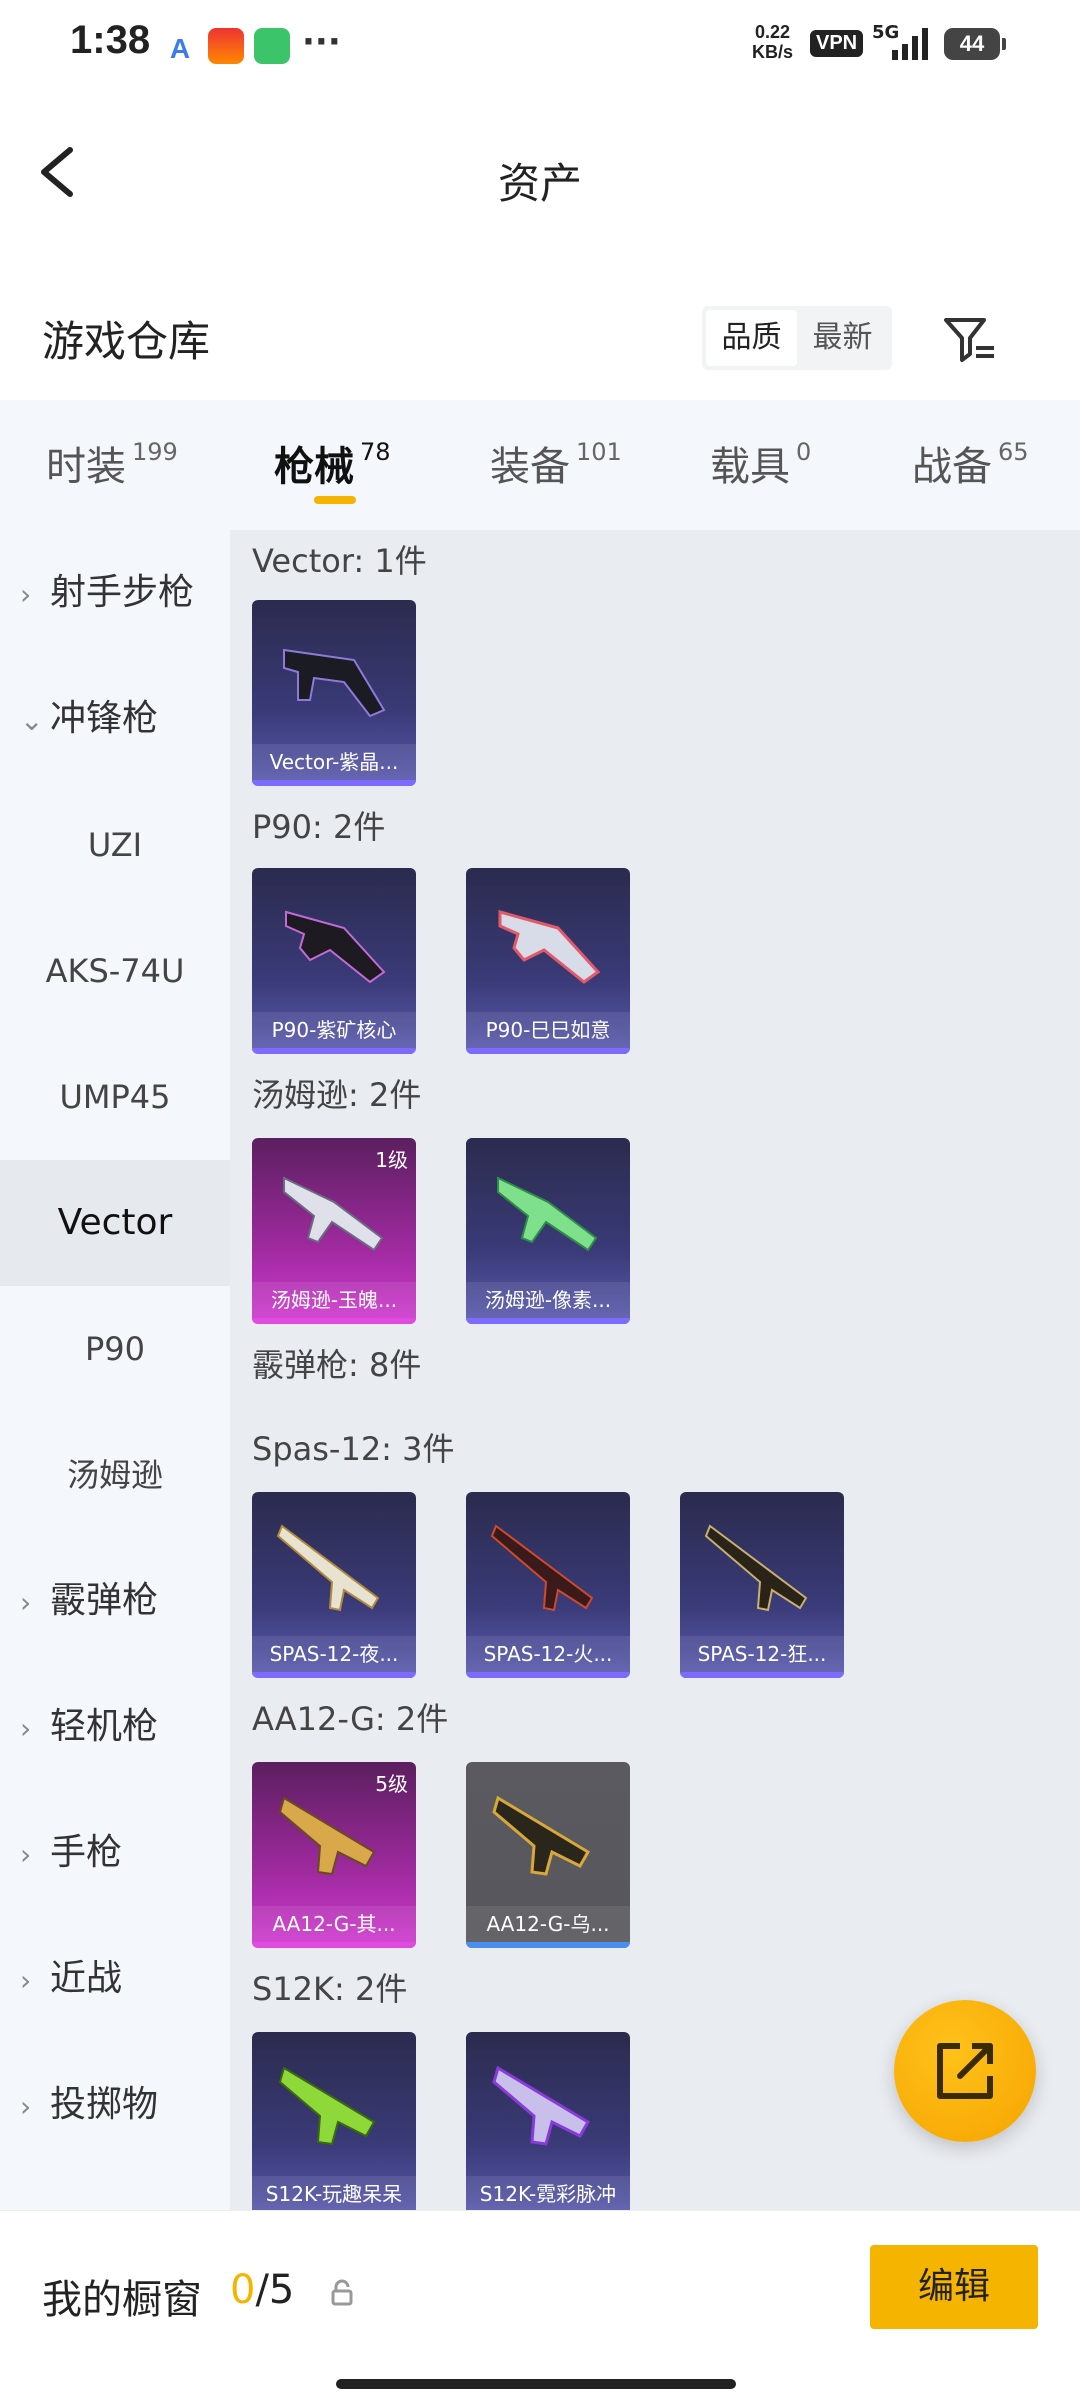  Describe the element at coordinates (334, 1030) in the screenshot. I see `skin-label: P90-紫矿核心` at that location.